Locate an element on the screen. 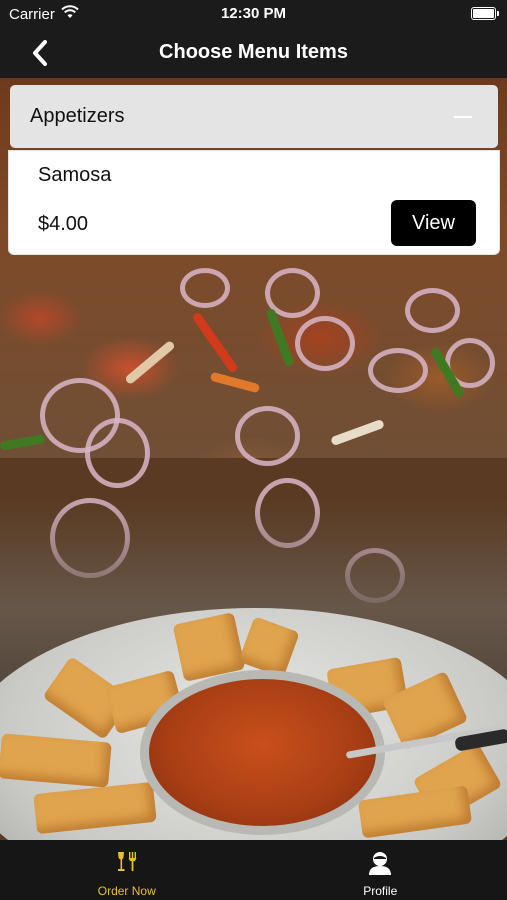 Image resolution: width=507 pixels, height=900 pixels. tab-order-now: Order Now is located at coordinates (127, 870).